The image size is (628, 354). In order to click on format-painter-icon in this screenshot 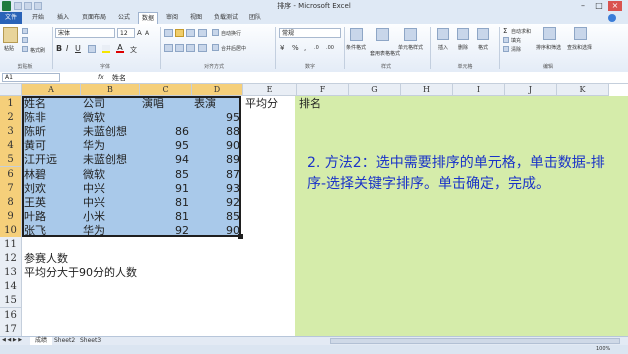, I will do `click(25, 49)`.